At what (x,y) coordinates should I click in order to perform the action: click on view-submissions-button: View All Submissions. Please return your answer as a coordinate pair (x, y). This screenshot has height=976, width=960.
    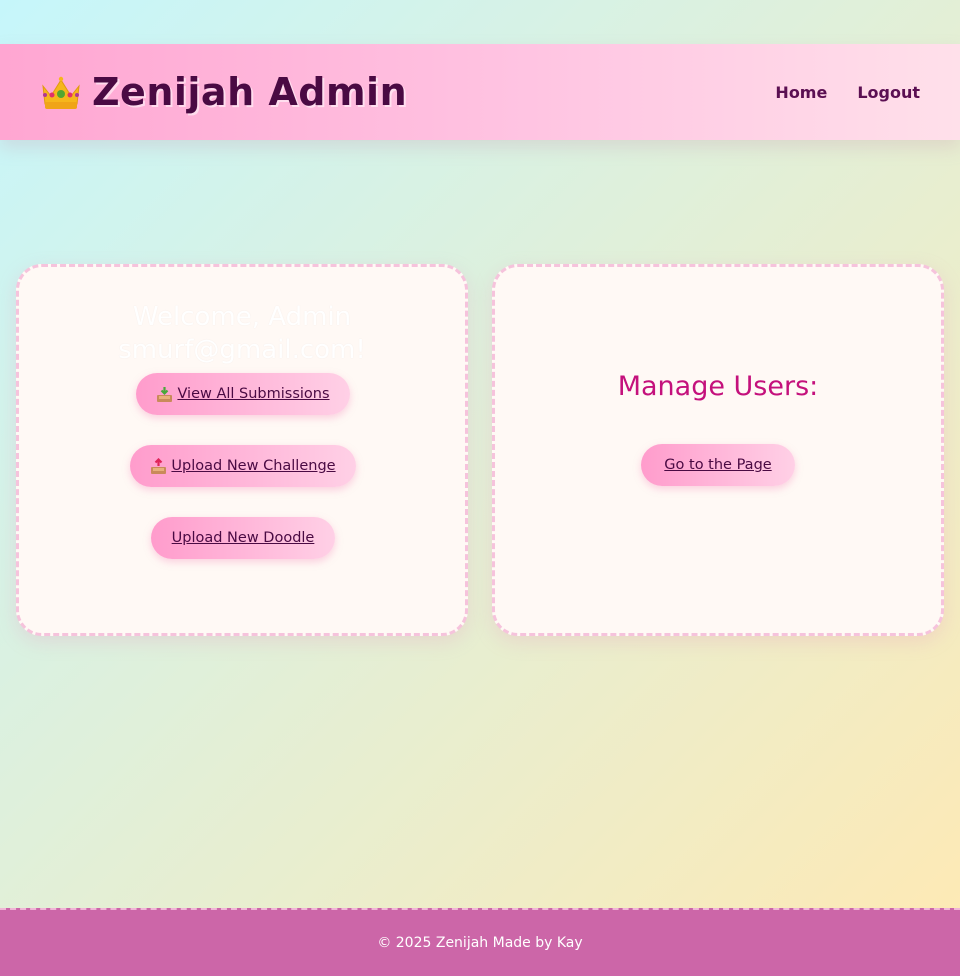
    Looking at the image, I should click on (243, 394).